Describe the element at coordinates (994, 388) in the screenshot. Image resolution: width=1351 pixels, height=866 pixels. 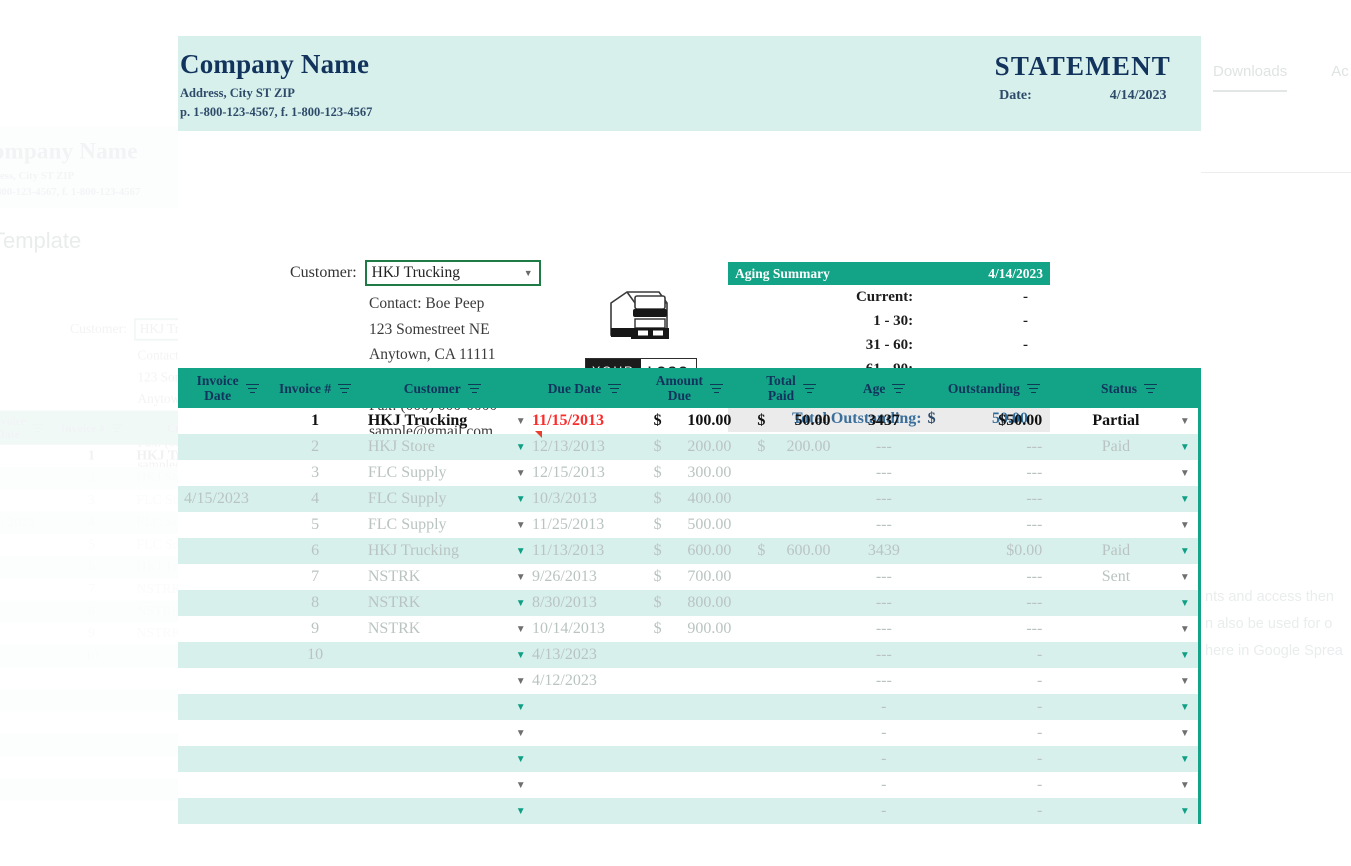
I see `column-header: Outstanding` at that location.